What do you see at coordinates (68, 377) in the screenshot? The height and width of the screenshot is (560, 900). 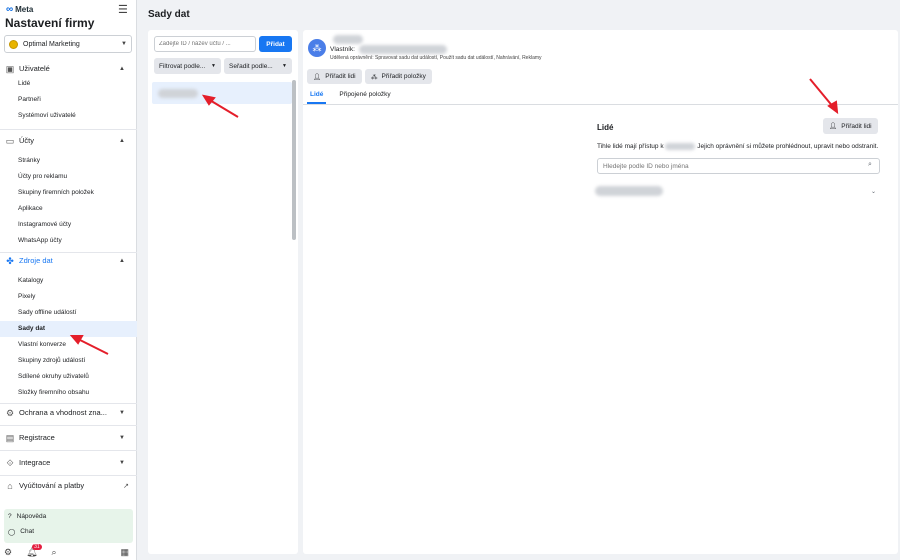 I see `nav-item-shared-audiences: Sdílené okruhy uživatelů` at bounding box center [68, 377].